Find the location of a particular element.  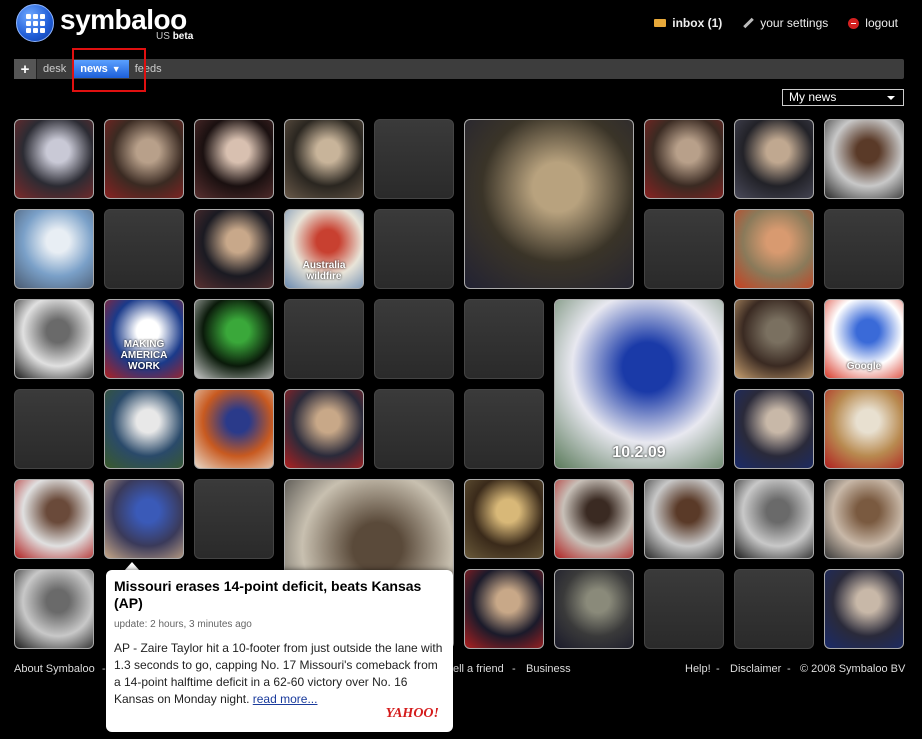

logo-subtitle: US beta is located at coordinates (175, 36).